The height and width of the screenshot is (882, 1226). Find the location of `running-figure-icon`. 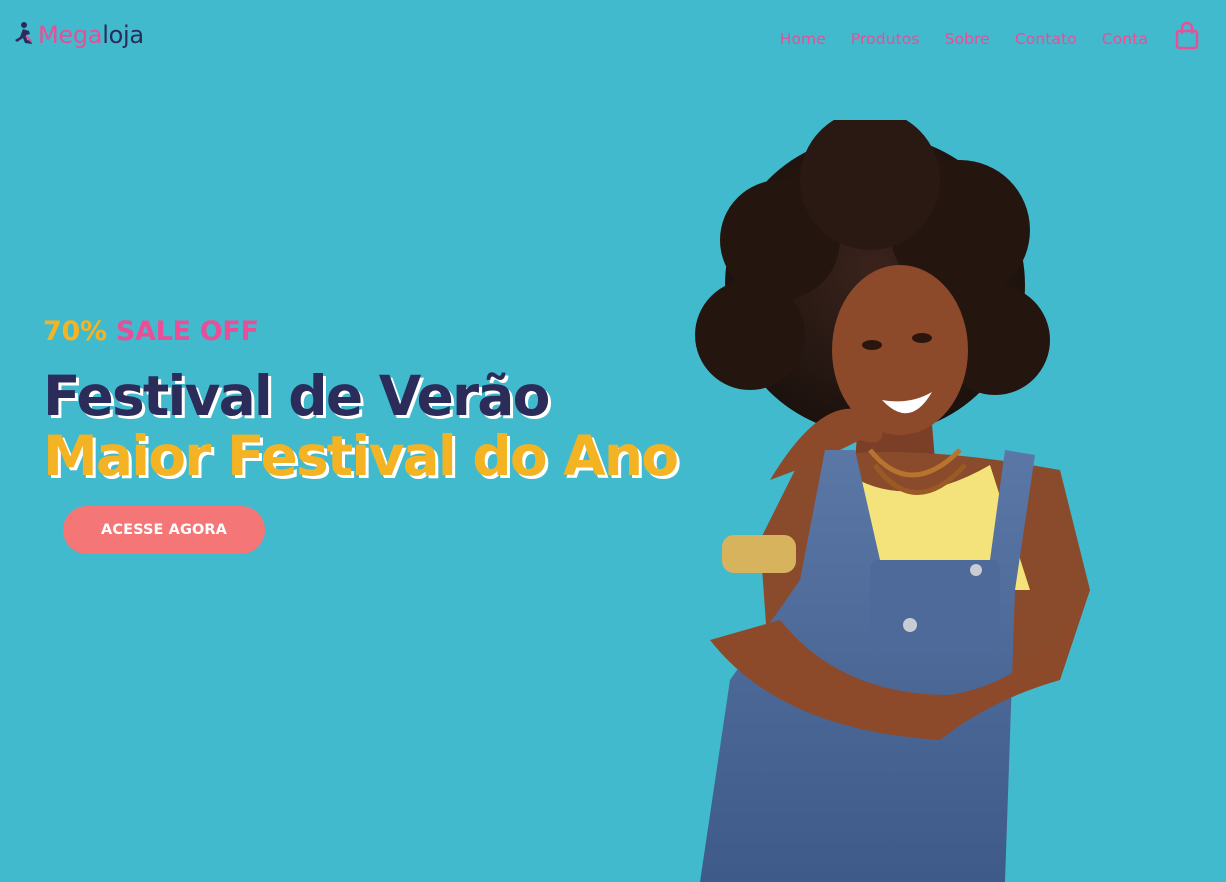

running-figure-icon is located at coordinates (24, 33).